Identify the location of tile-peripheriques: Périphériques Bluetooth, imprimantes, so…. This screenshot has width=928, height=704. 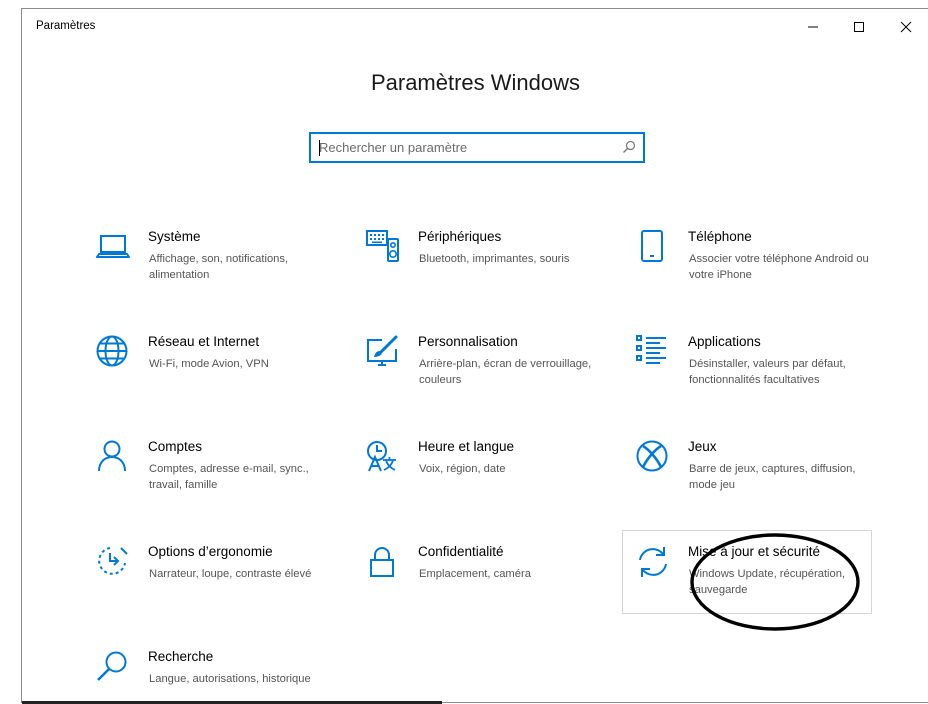
(491, 272).